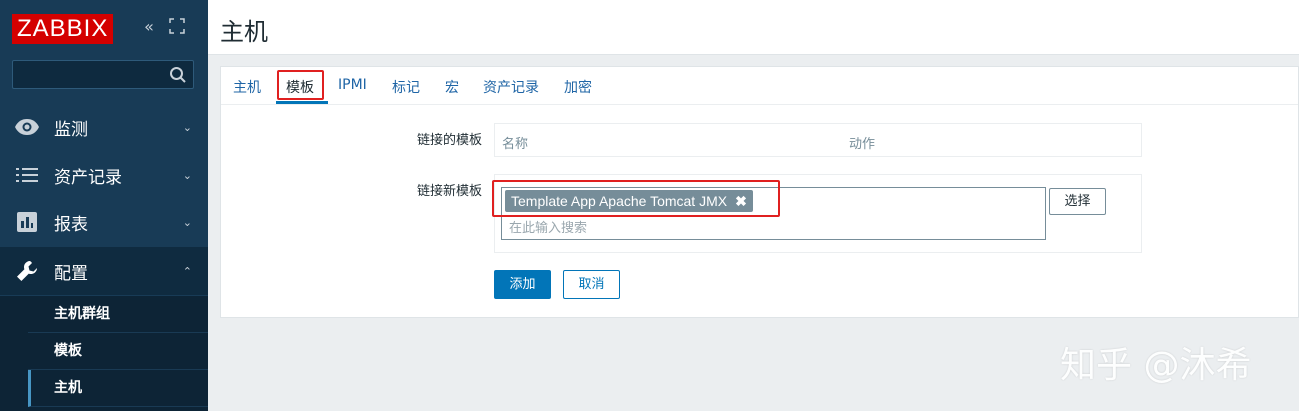 This screenshot has height=411, width=1299. I want to click on submenu-templates: 模板, so click(118, 351).